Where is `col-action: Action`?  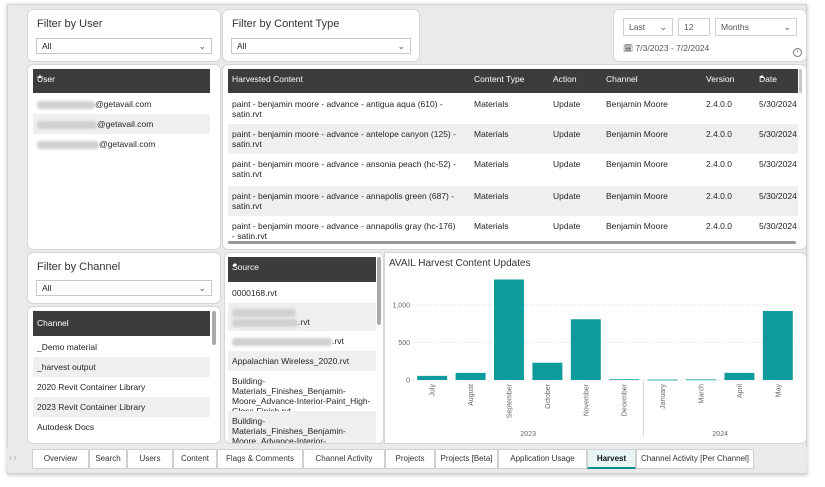 col-action: Action is located at coordinates (565, 79).